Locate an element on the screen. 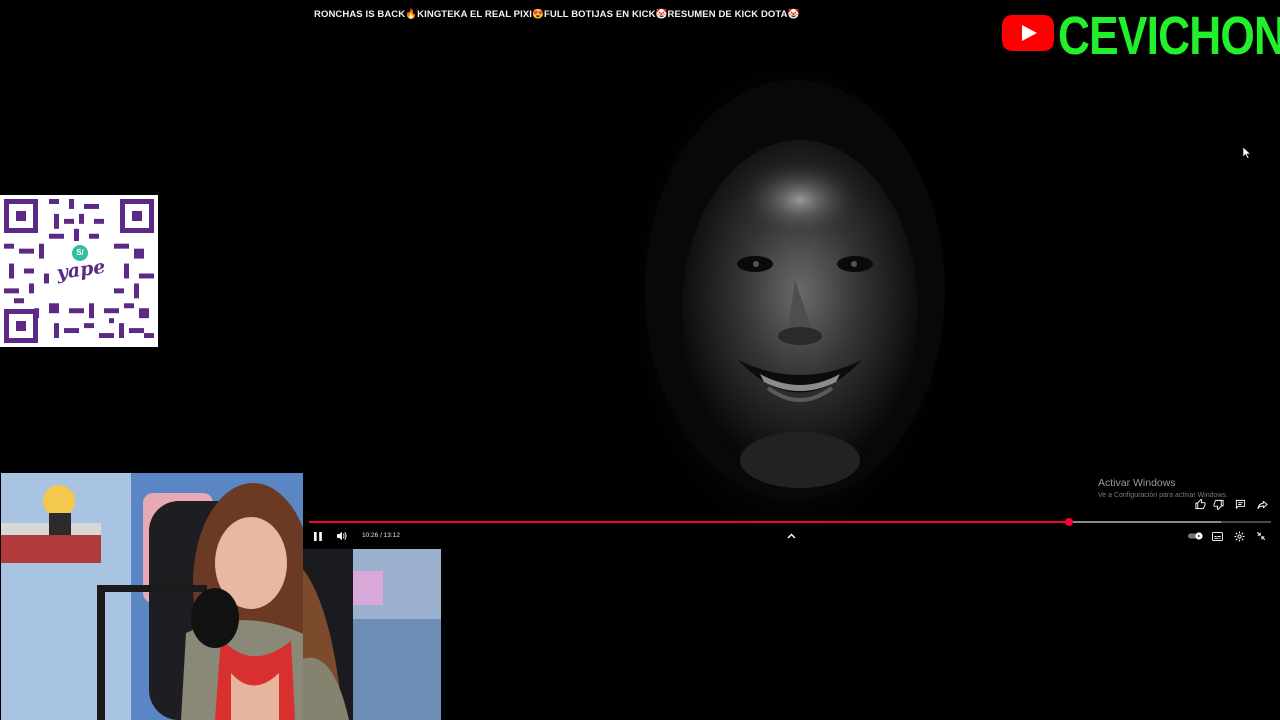  chapters-button is located at coordinates (791, 536).